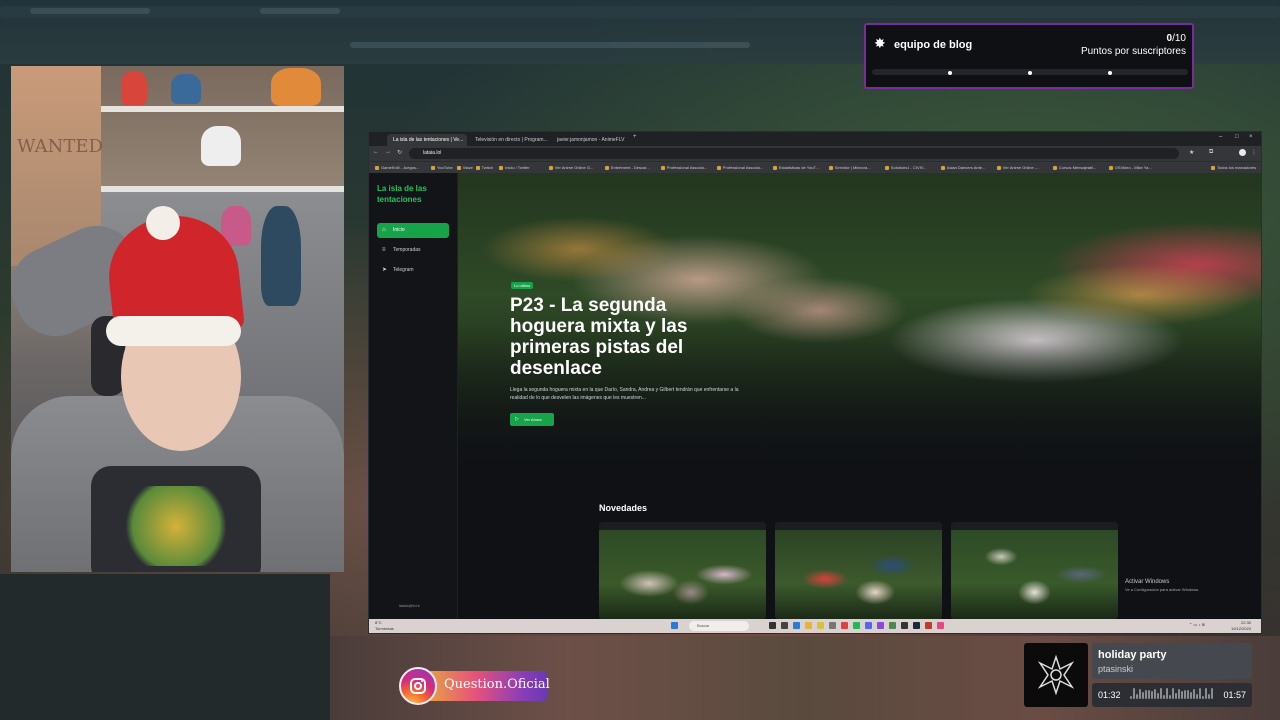  Describe the element at coordinates (1138, 675) in the screenshot. I see `now-playing-widget: holiday party ptasinski 01:32 01:57` at that location.